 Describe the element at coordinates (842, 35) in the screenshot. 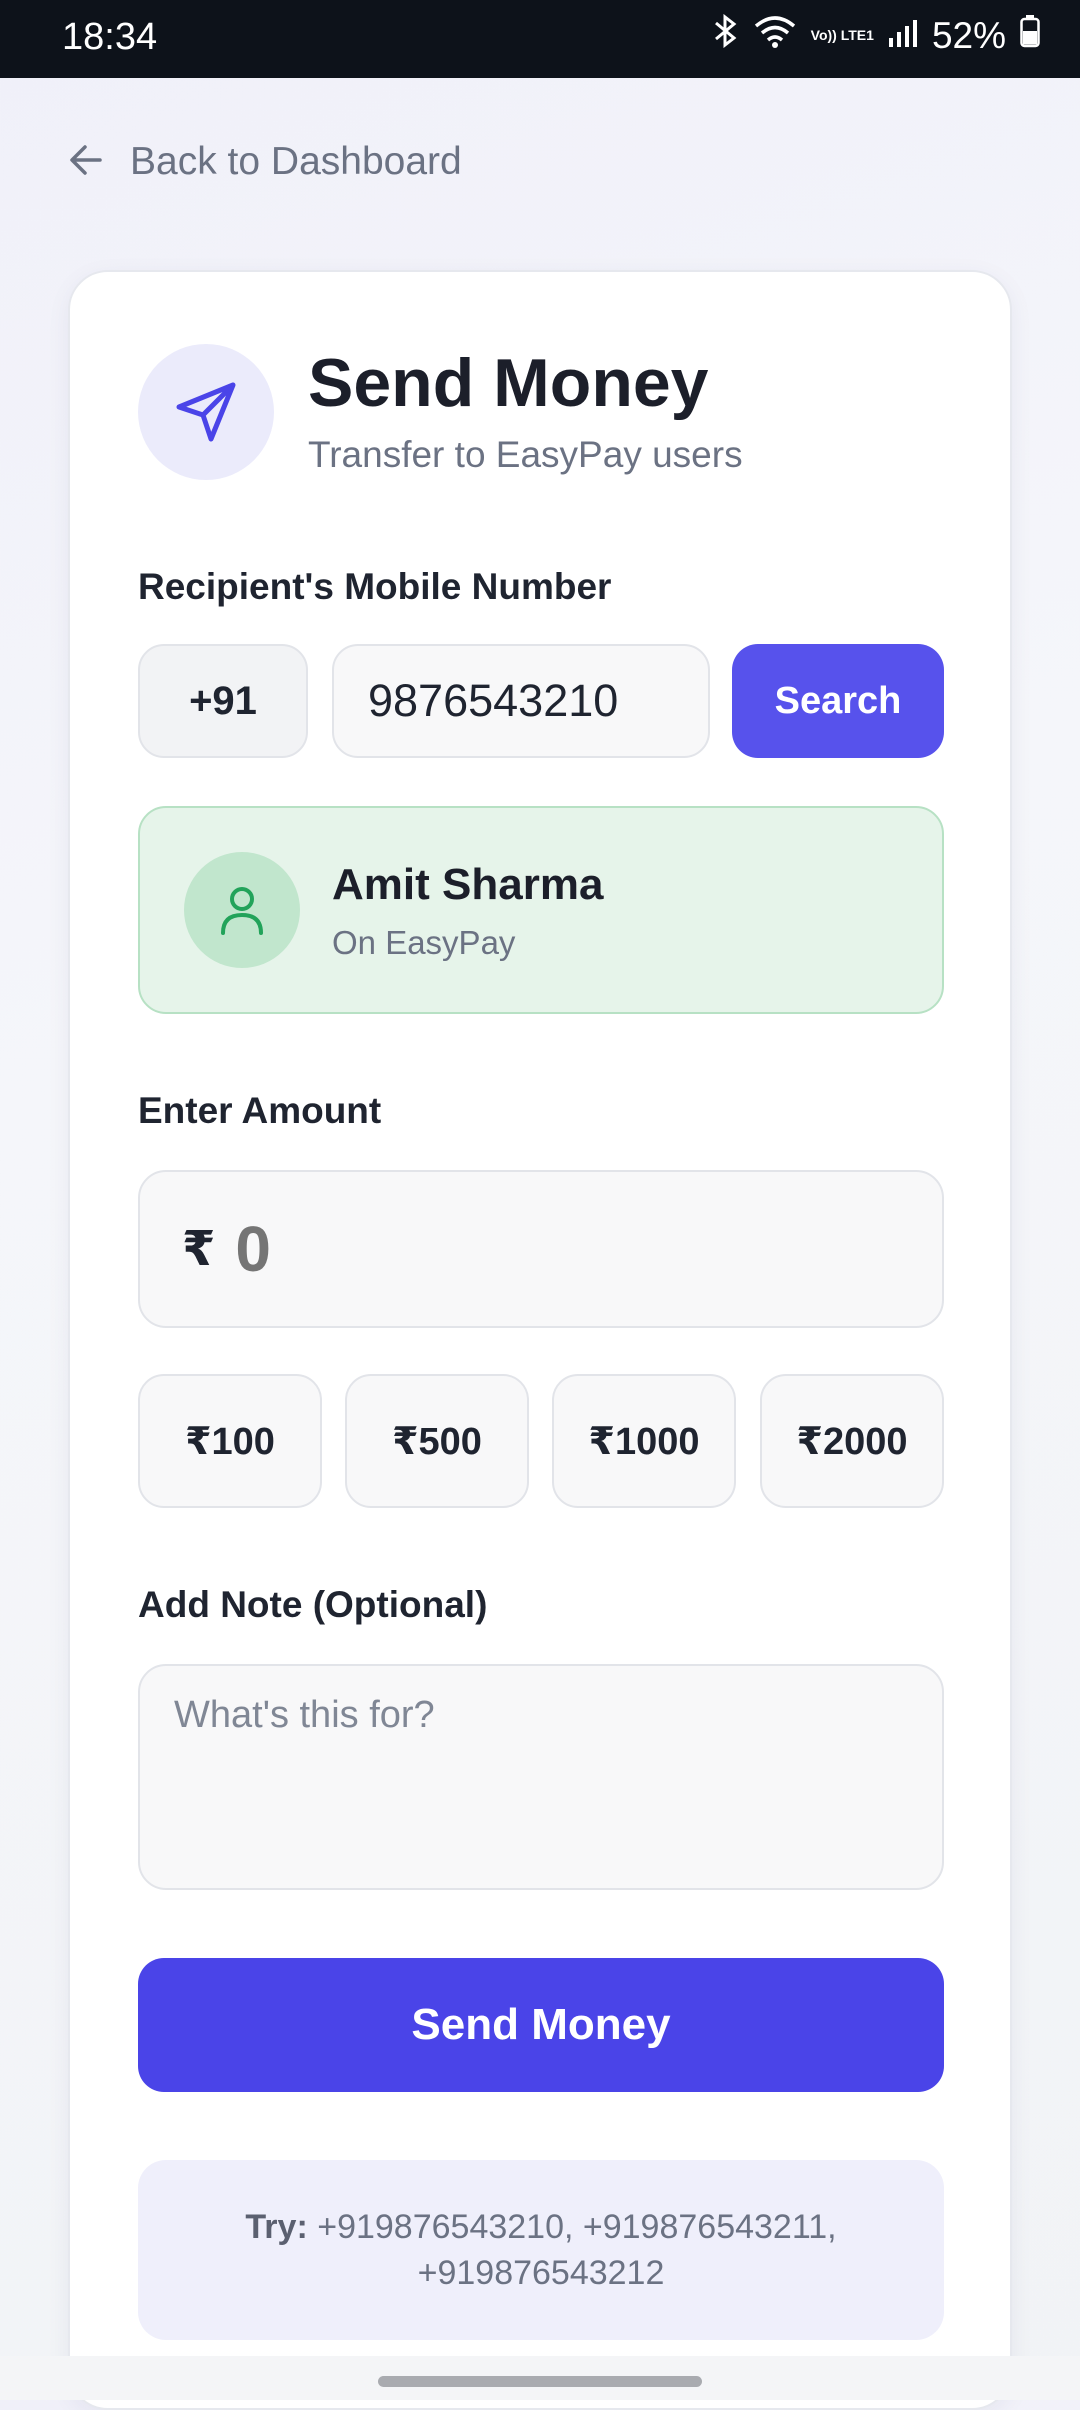

I see `network-type: Vo)) LTE1` at that location.